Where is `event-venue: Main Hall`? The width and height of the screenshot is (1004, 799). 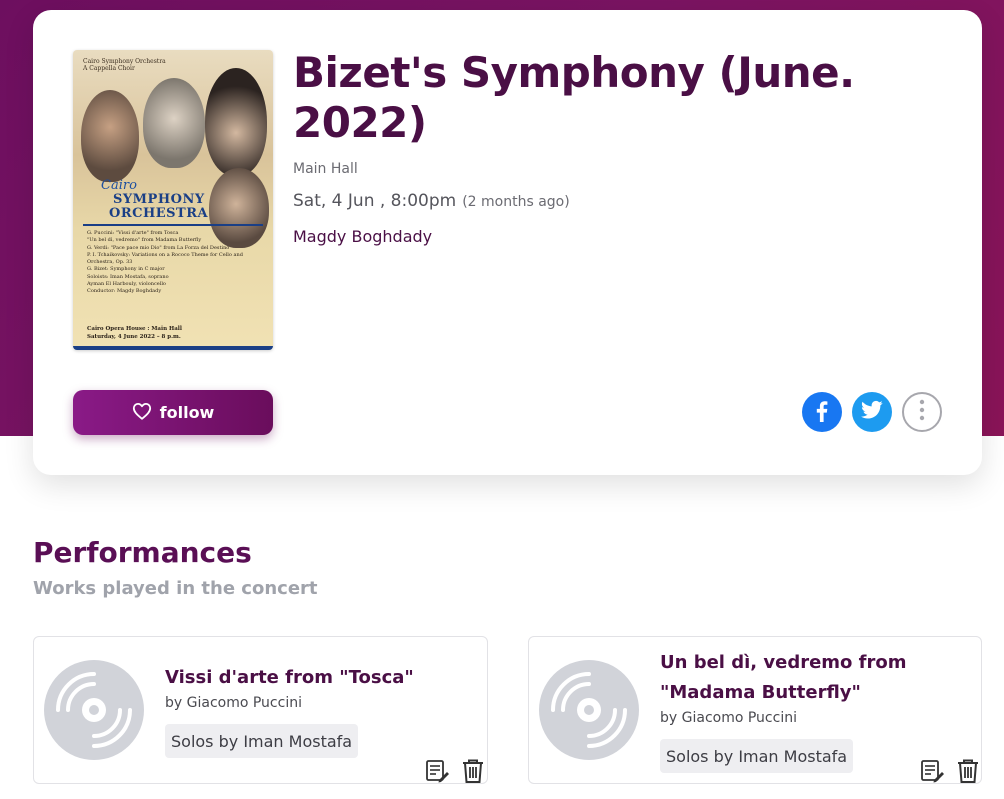 event-venue: Main Hall is located at coordinates (325, 169).